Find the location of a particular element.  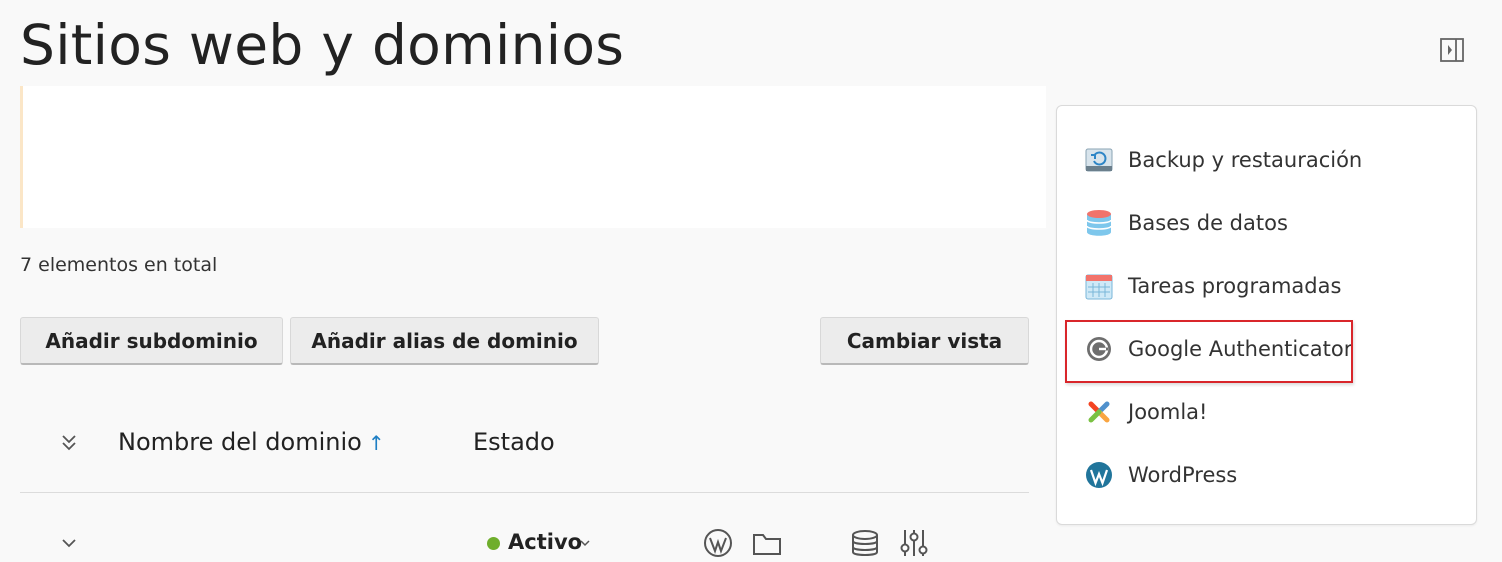

side-item-label: Joomla! is located at coordinates (1168, 412).